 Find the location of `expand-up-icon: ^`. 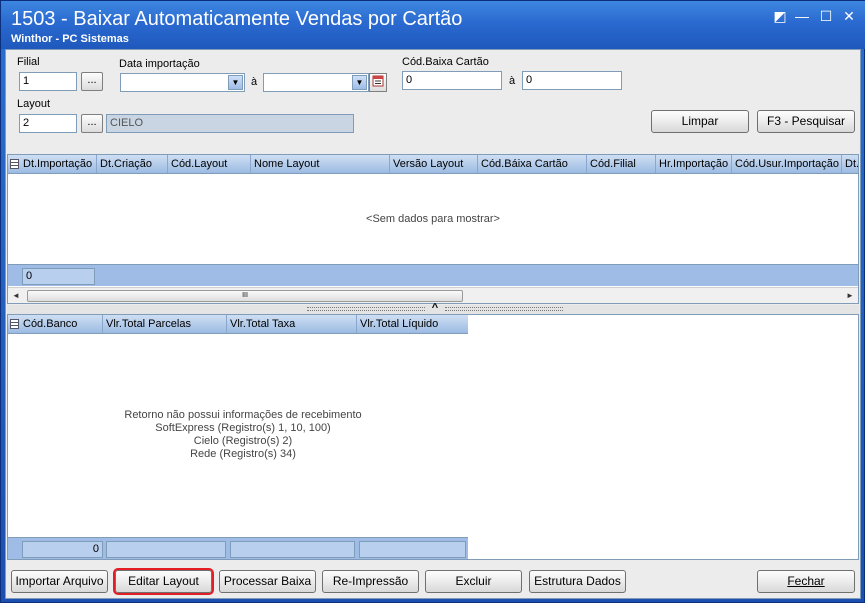

expand-up-icon: ^ is located at coordinates (435, 308).